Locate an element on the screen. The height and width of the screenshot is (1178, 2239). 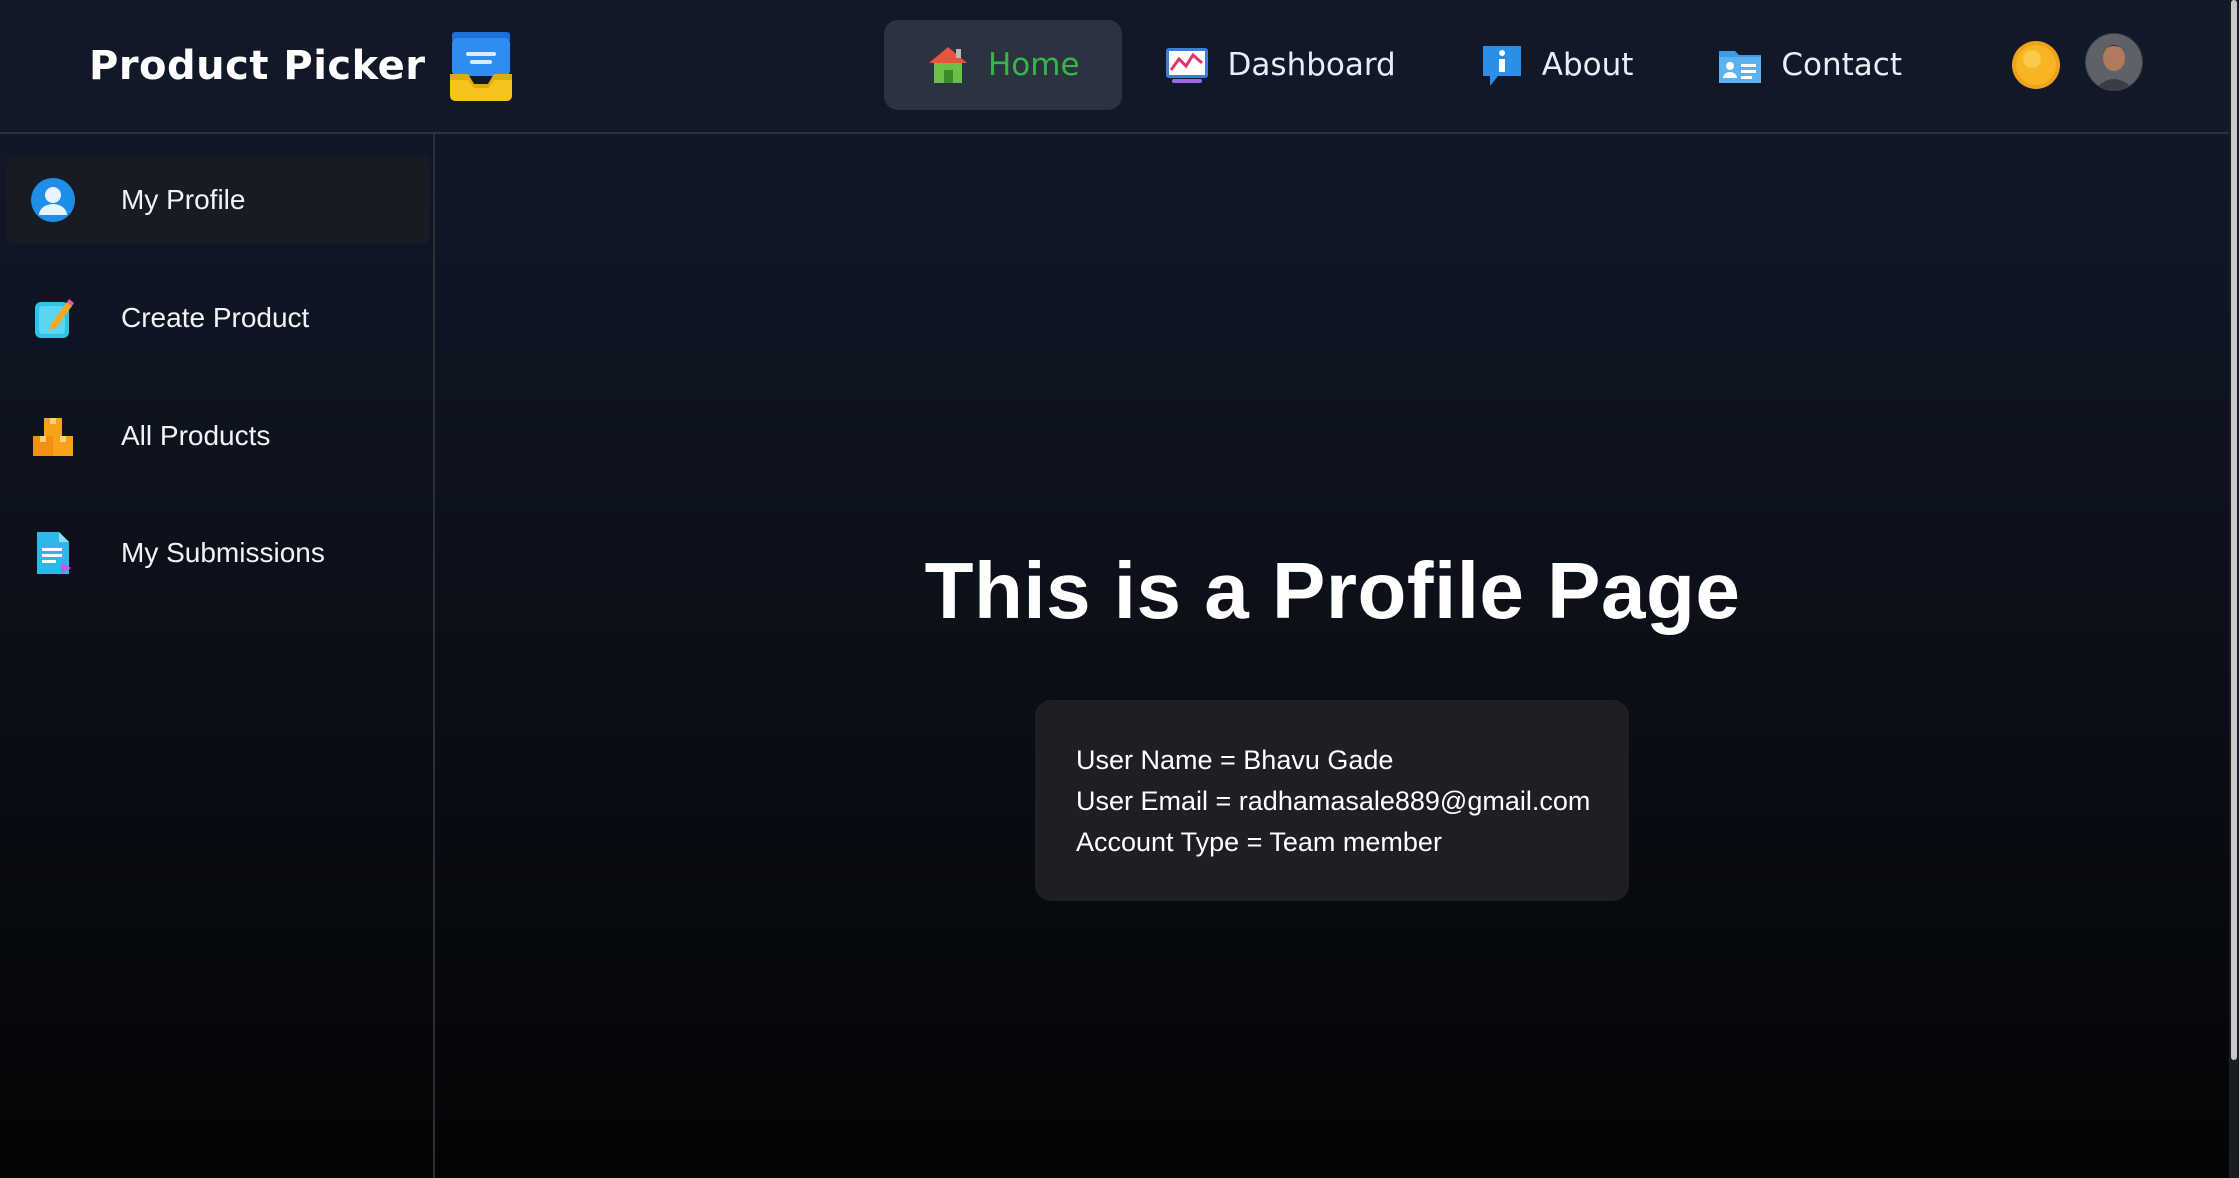
sidebar-item-label: All Products is located at coordinates (196, 435).